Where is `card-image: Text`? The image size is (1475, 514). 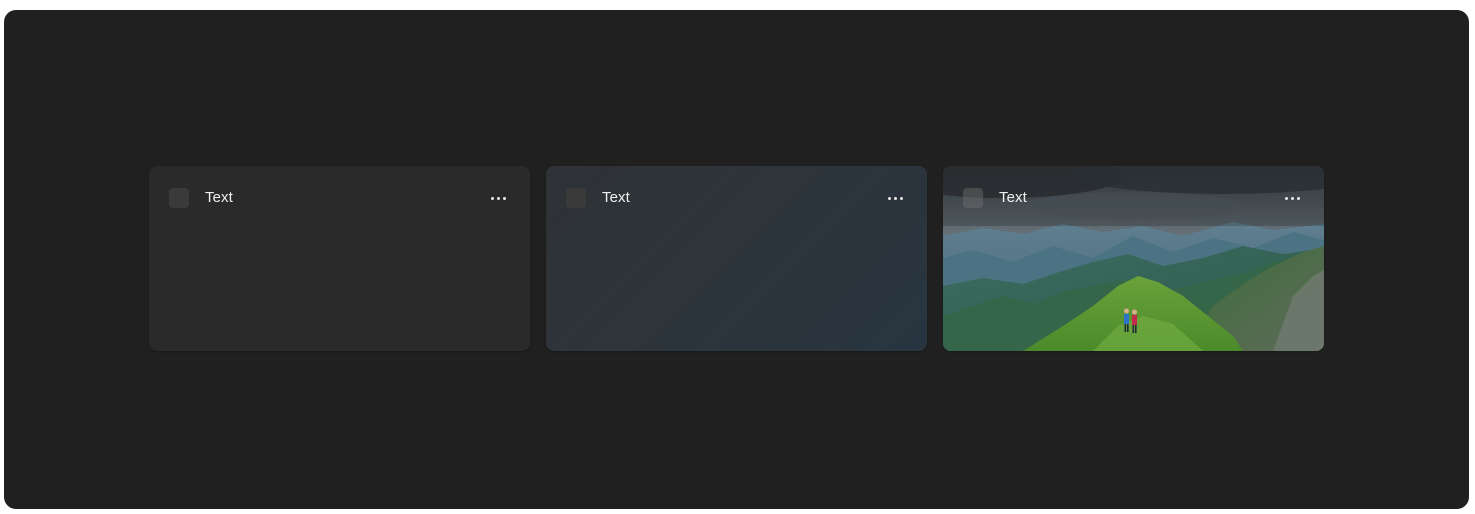 card-image: Text is located at coordinates (1133, 258).